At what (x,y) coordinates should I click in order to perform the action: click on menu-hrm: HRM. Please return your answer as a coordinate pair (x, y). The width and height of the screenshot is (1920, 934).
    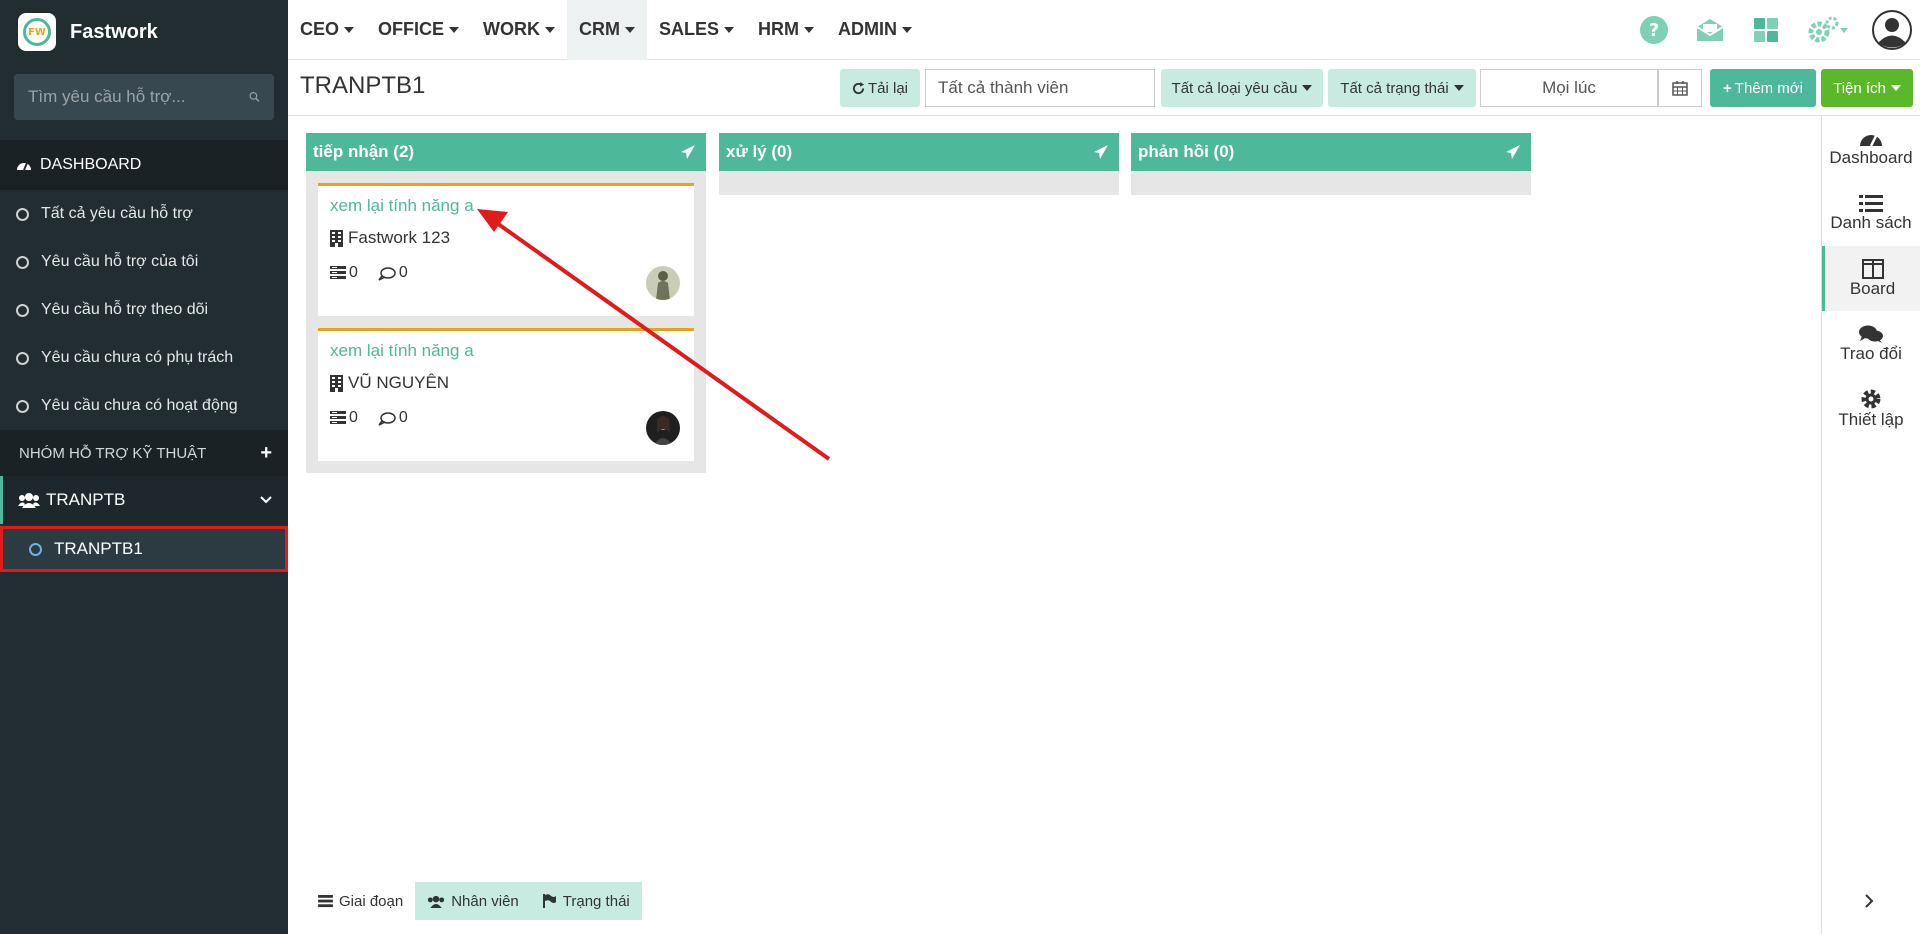
    Looking at the image, I should click on (786, 30).